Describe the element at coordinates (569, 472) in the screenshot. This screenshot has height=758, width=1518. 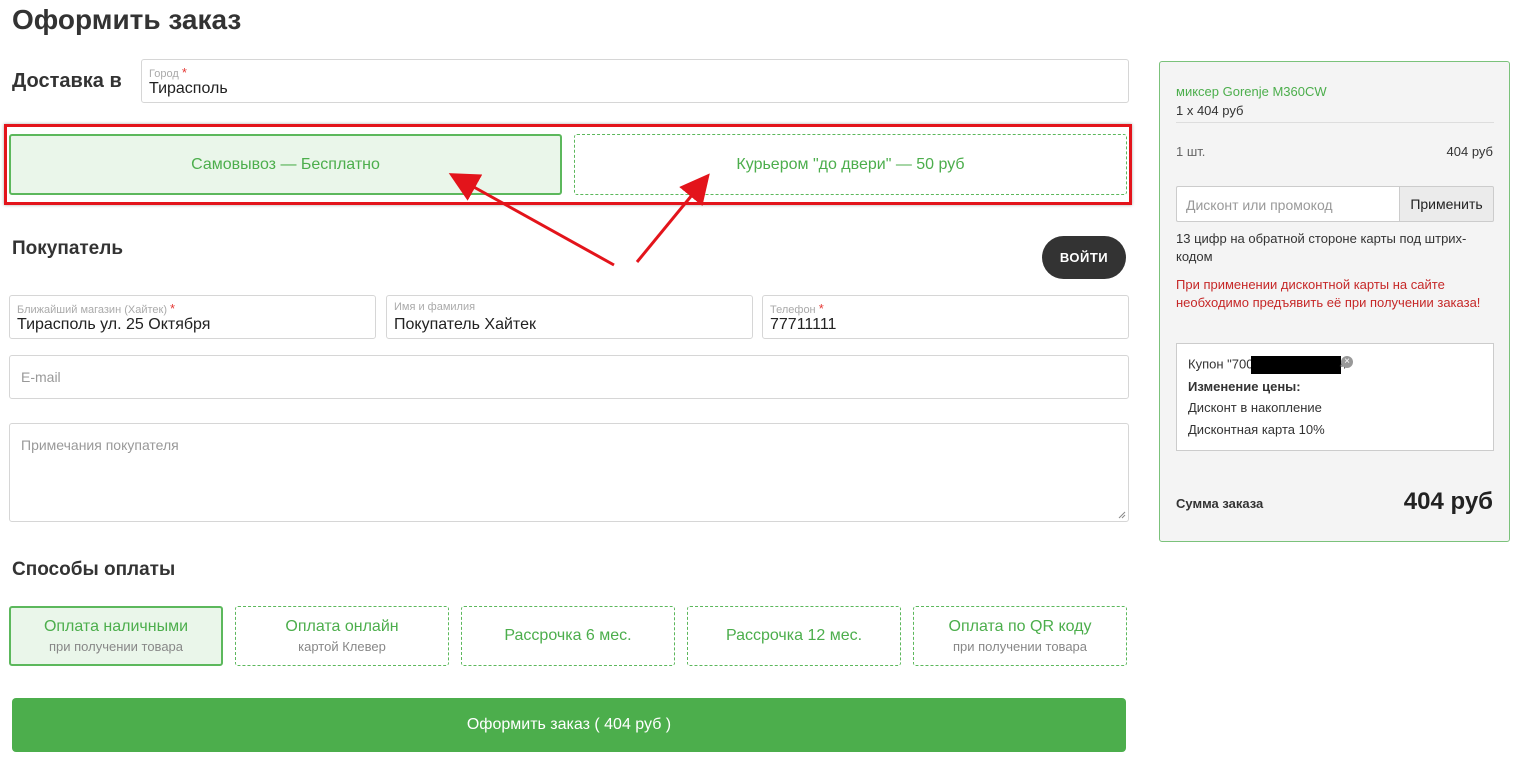
I see `notes-field: Примечания покупателя` at that location.